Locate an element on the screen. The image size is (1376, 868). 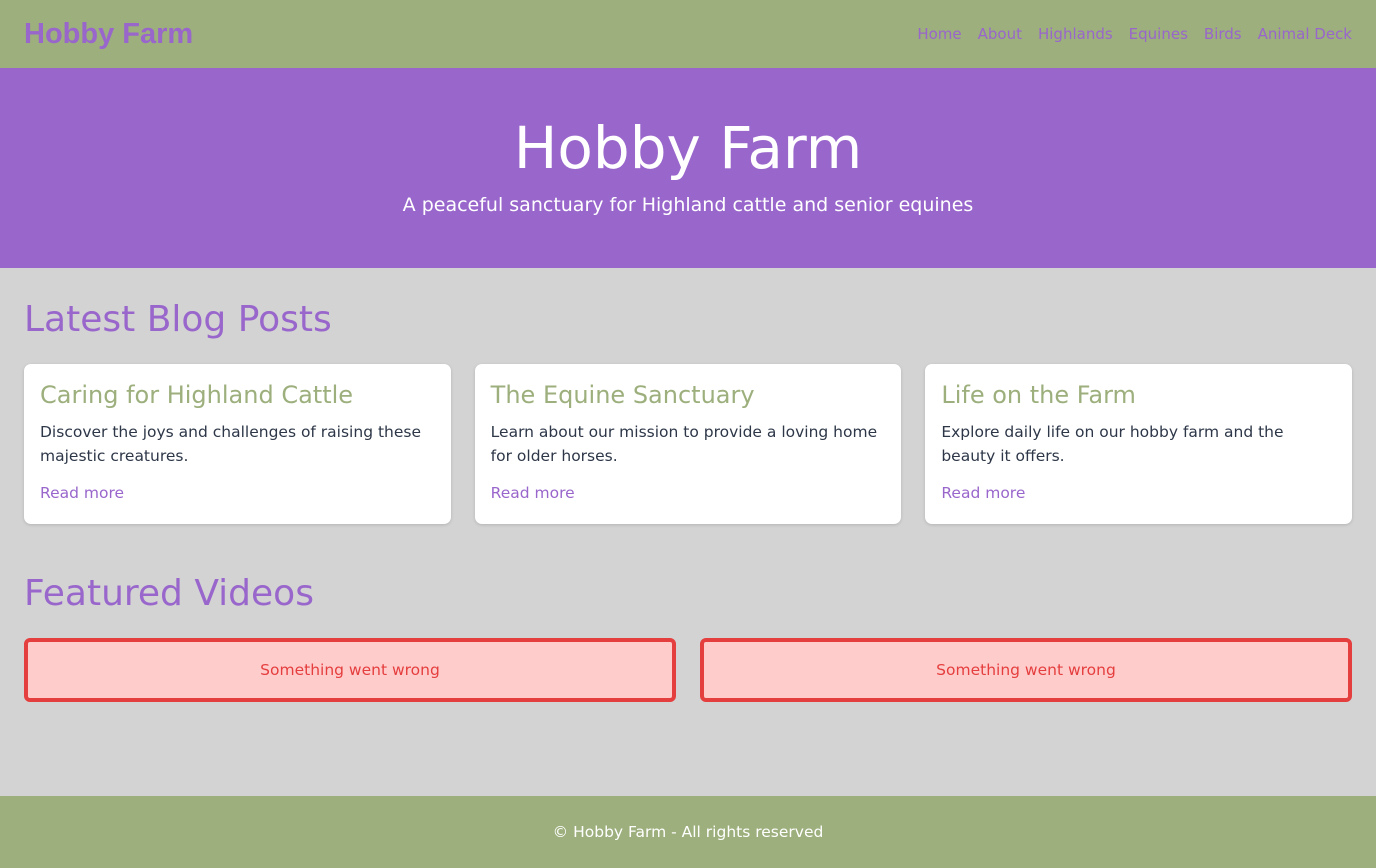
footer-text: © Hobby Farm - All rights reserved is located at coordinates (688, 832).